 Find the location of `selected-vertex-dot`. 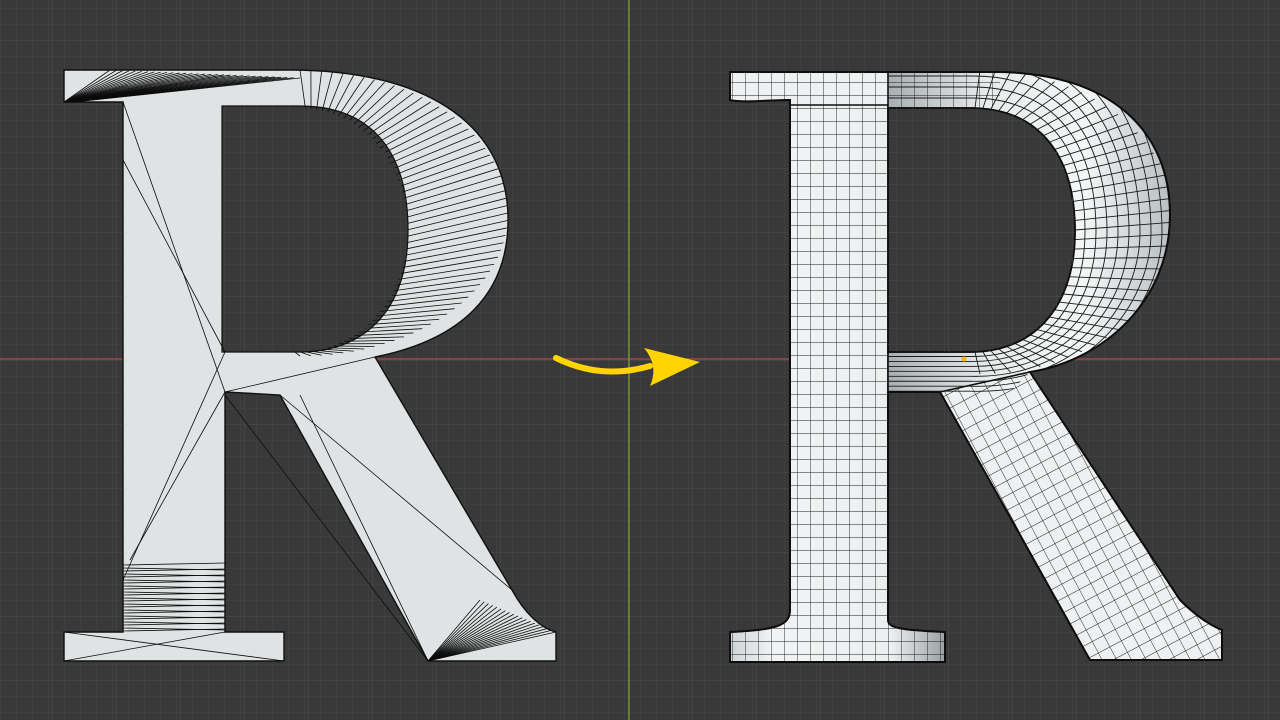

selected-vertex-dot is located at coordinates (964, 359).